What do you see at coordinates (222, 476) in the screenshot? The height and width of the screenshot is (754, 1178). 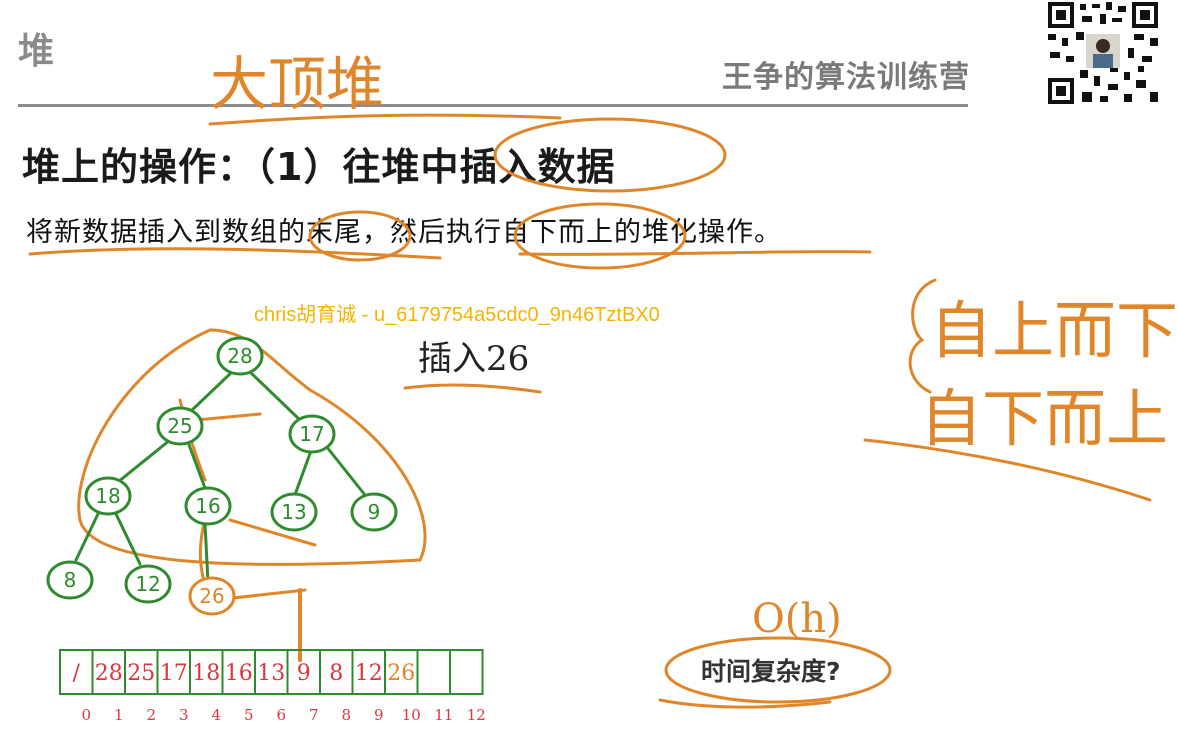 I see `heap-tree: 28 25 17 18 16 13 9 8 12 26` at bounding box center [222, 476].